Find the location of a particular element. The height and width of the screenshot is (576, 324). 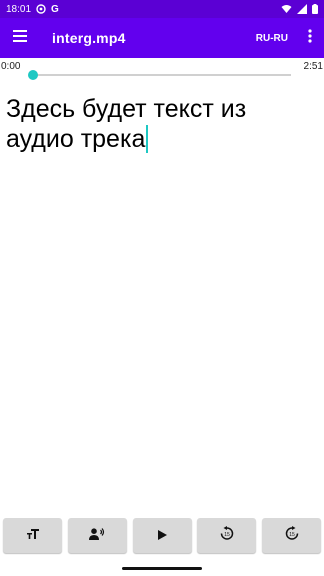

settings-icon is located at coordinates (41, 9).